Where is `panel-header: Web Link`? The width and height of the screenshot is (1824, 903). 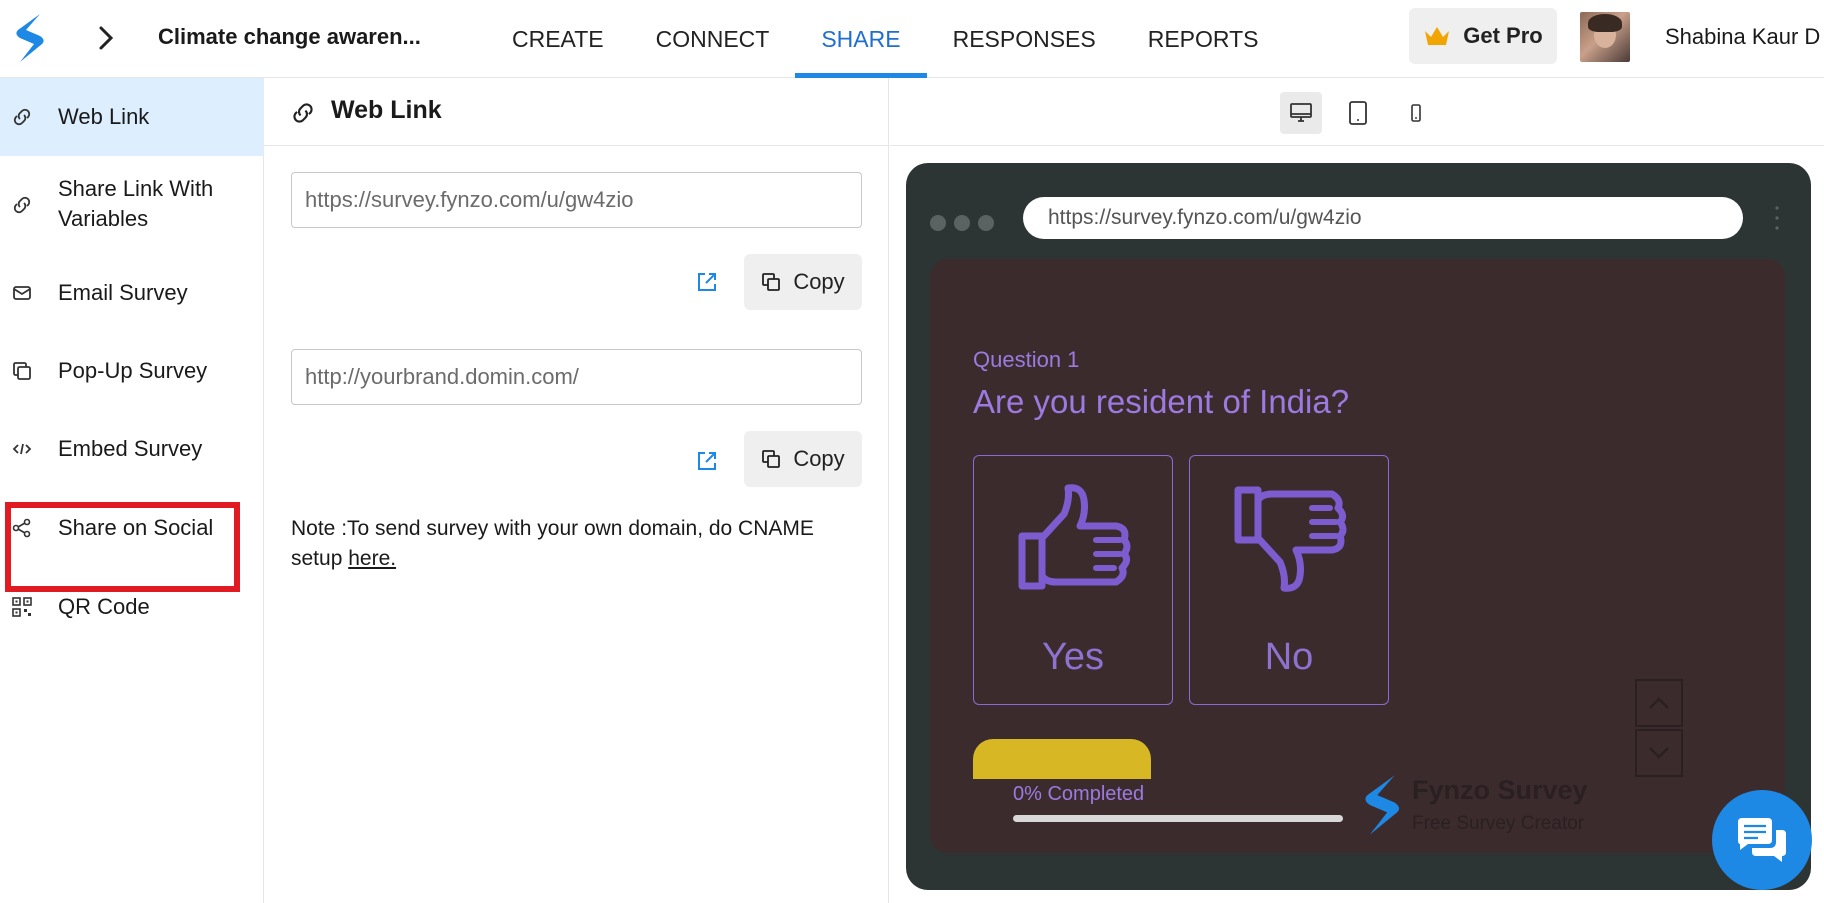 panel-header: Web Link is located at coordinates (576, 112).